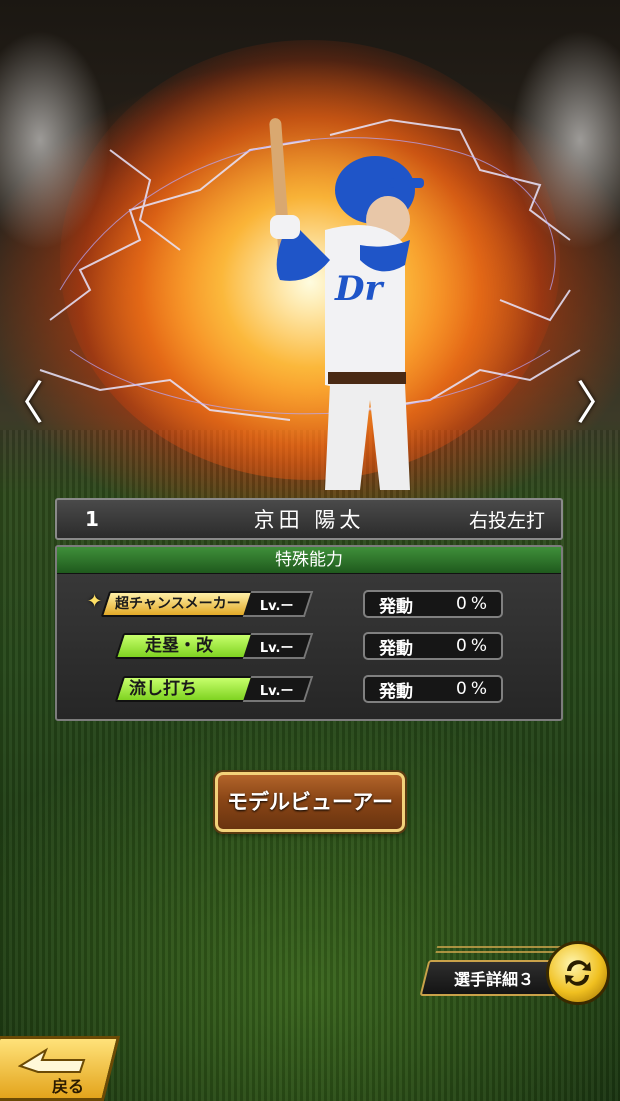 This screenshot has height=1101, width=620. I want to click on skill-name: 流し打ち, so click(163, 689).